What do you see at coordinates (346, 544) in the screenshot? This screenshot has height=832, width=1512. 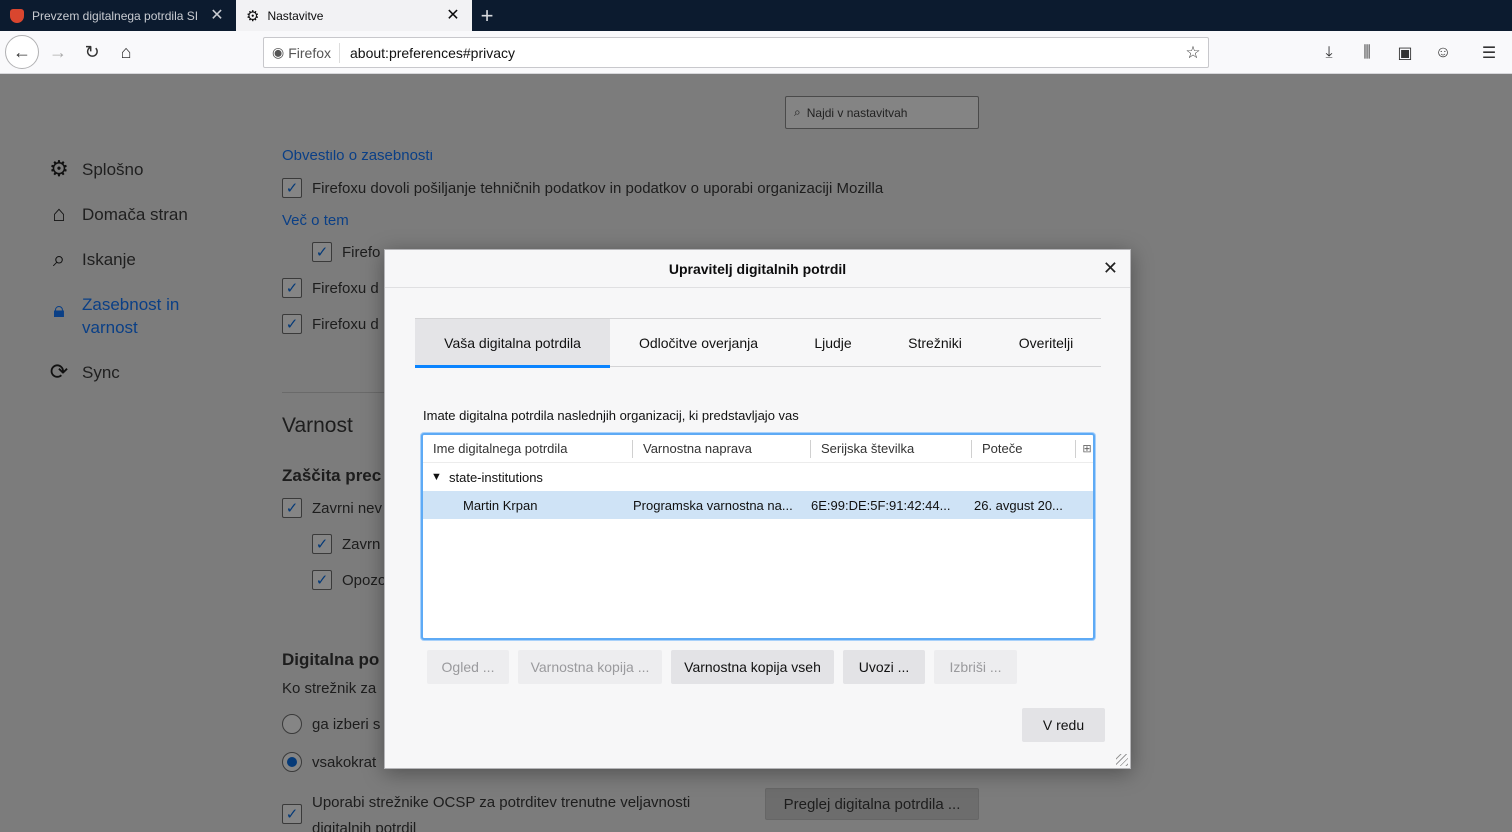 I see `block-downloads-row: ✓ Zavrn` at bounding box center [346, 544].